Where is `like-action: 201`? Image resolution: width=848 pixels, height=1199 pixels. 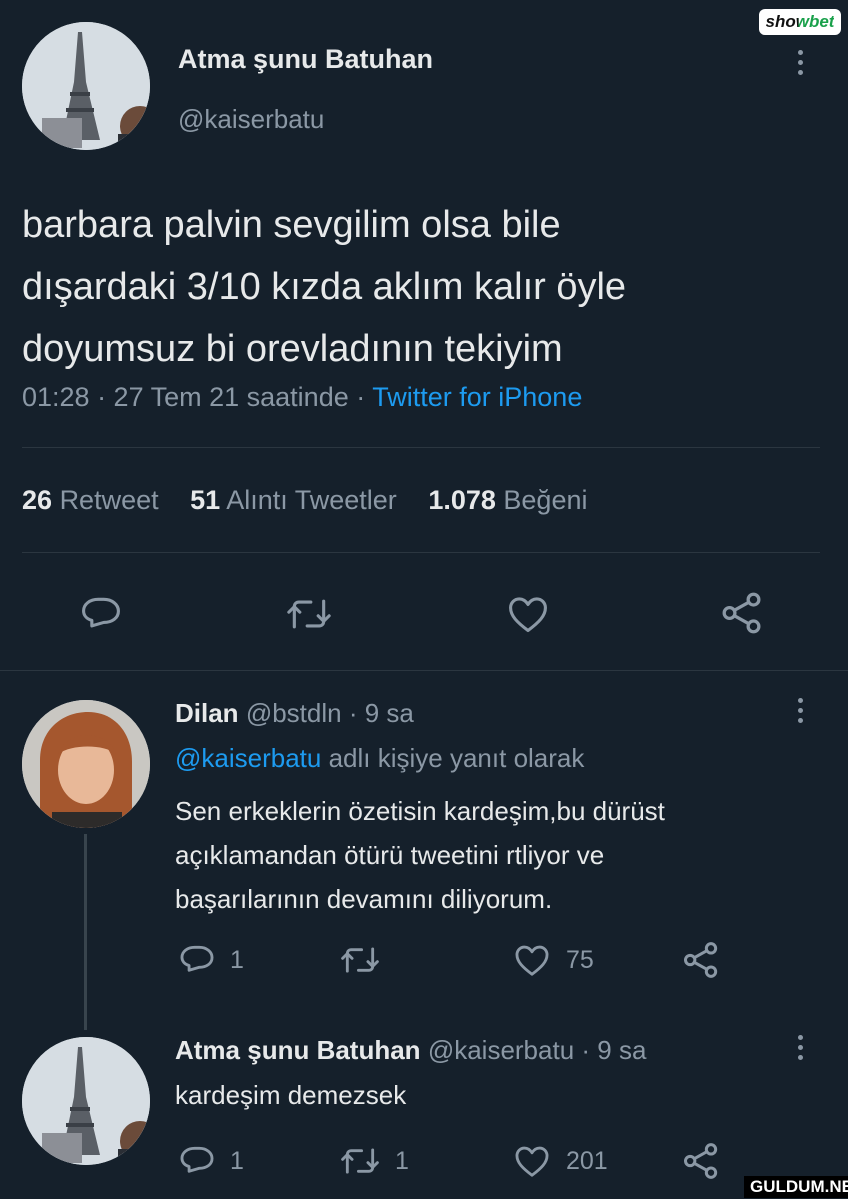
like-action: 201 is located at coordinates (560, 1161).